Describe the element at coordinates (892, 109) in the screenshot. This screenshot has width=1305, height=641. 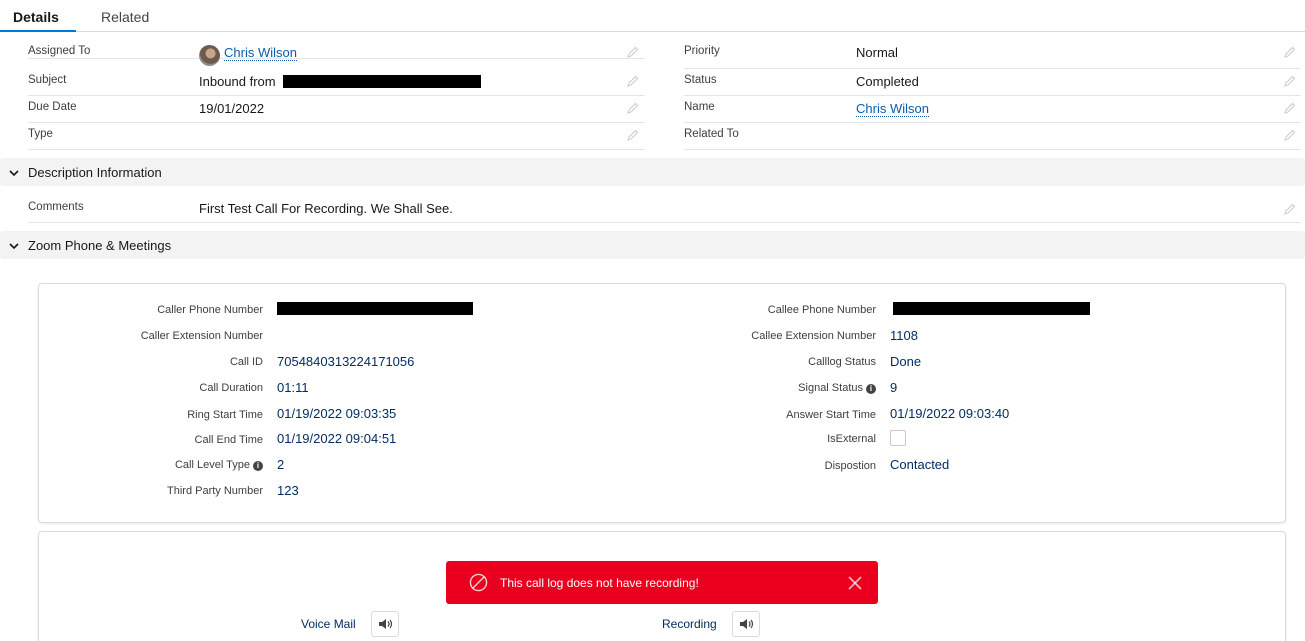
I see `name-link: Chris Wilson` at that location.